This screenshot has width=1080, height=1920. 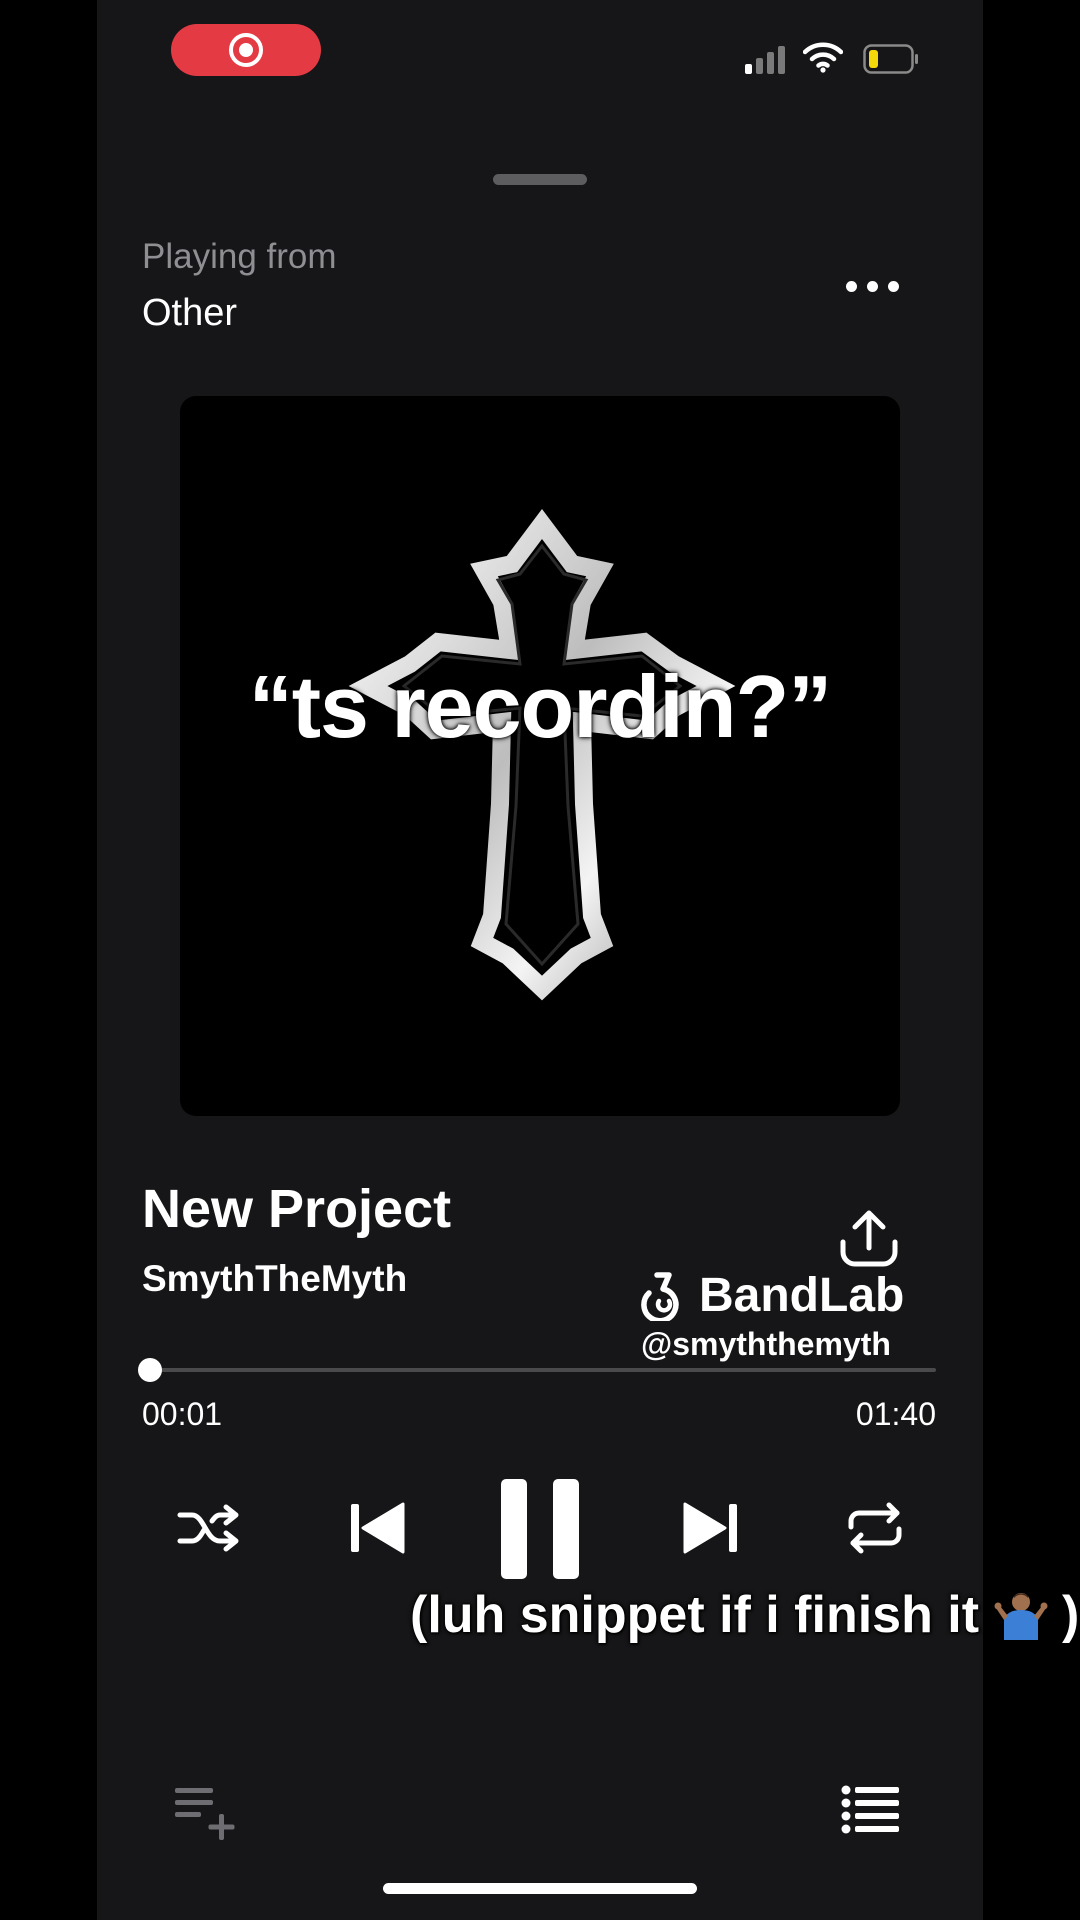 I want to click on skip-next-icon, so click(x=710, y=1528).